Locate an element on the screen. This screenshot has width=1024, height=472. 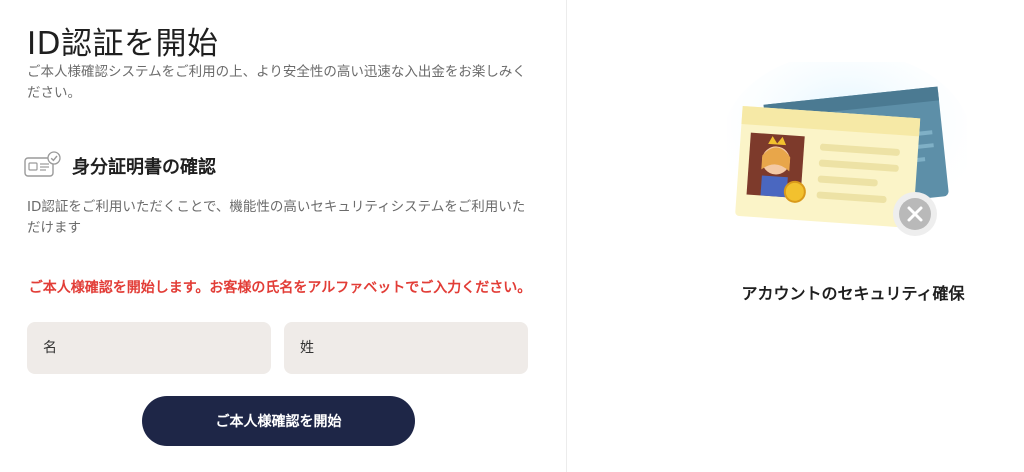
notice-text: ご本人様確認を開始します。お客様の氏名をアルファベットでご入力ください。 is located at coordinates (280, 288).